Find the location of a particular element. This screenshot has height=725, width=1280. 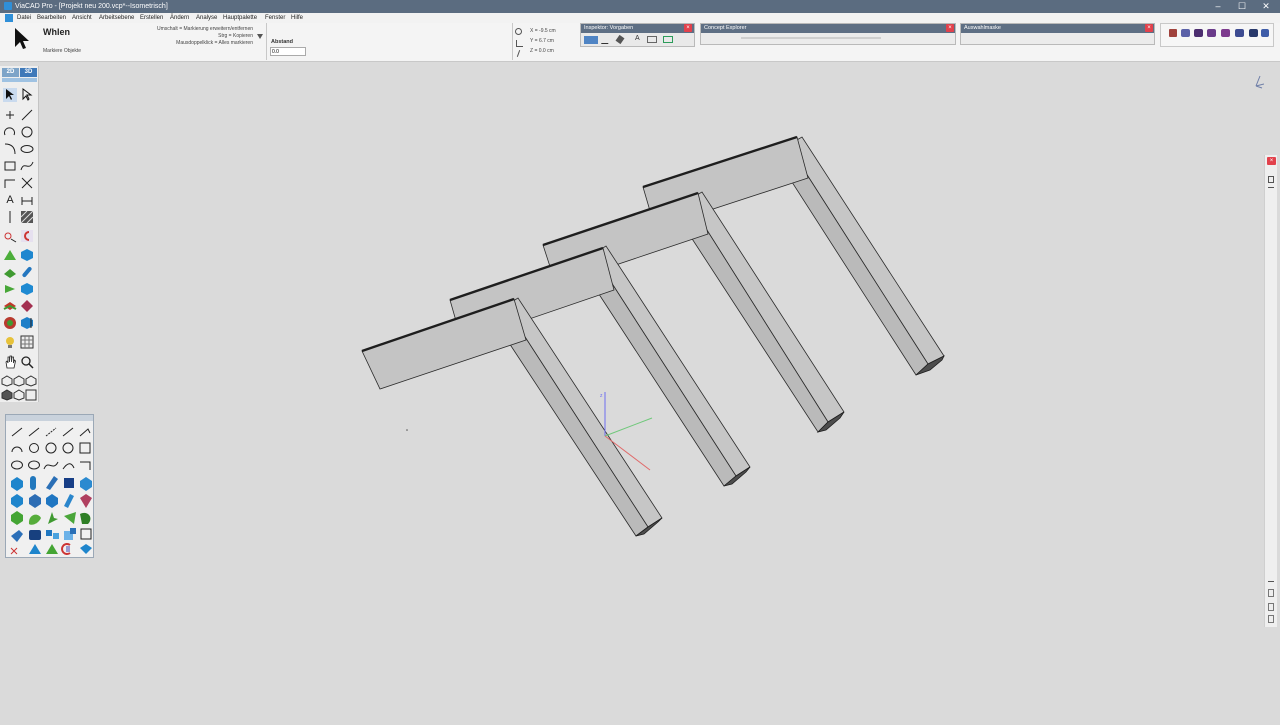

lighting-icon is located at coordinates (1239, 33).